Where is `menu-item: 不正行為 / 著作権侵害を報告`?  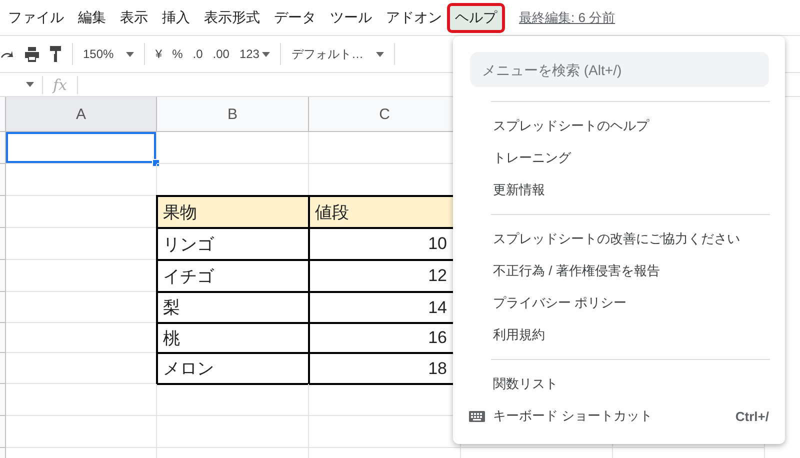 menu-item: 不正行為 / 著作権侵害を報告 is located at coordinates (619, 271).